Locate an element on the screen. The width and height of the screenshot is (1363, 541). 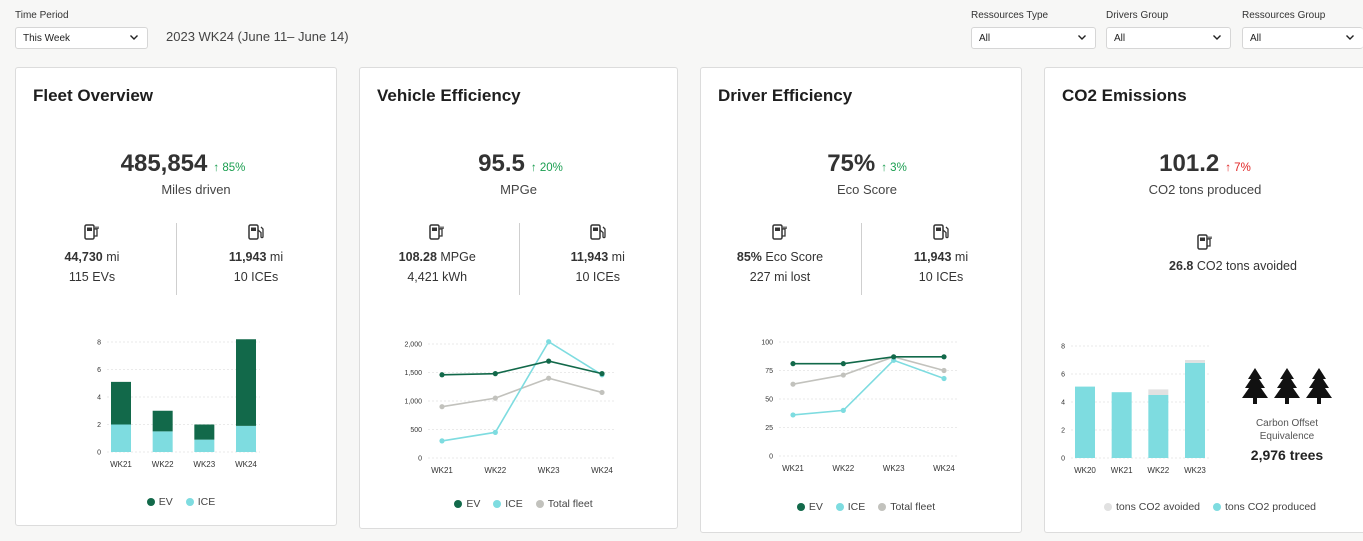
time-period-select: This Week is located at coordinates (81, 38).